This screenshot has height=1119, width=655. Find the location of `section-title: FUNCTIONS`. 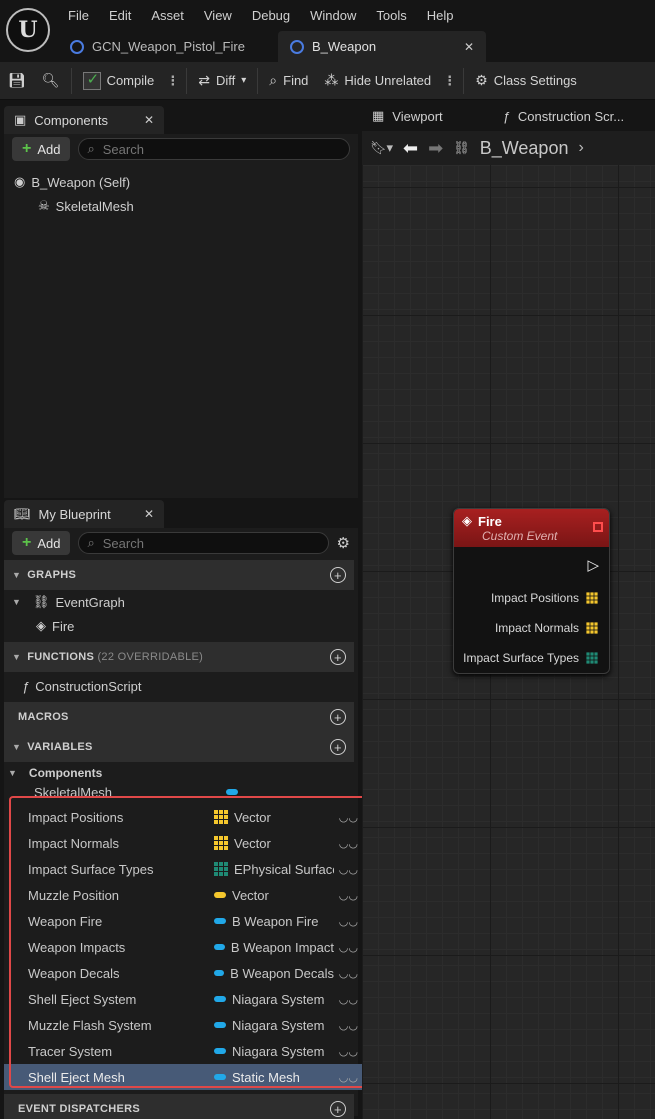

section-title: FUNCTIONS is located at coordinates (61, 657).